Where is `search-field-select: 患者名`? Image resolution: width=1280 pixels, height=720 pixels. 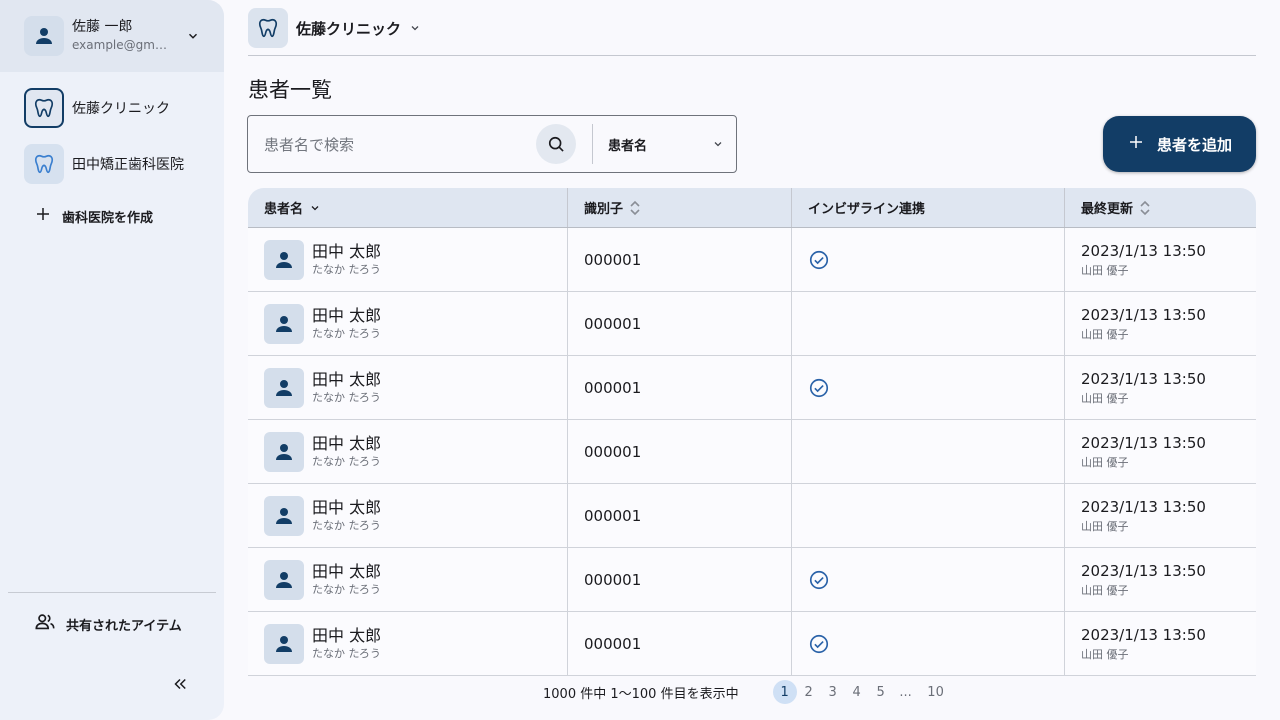 search-field-select: 患者名 is located at coordinates (666, 144).